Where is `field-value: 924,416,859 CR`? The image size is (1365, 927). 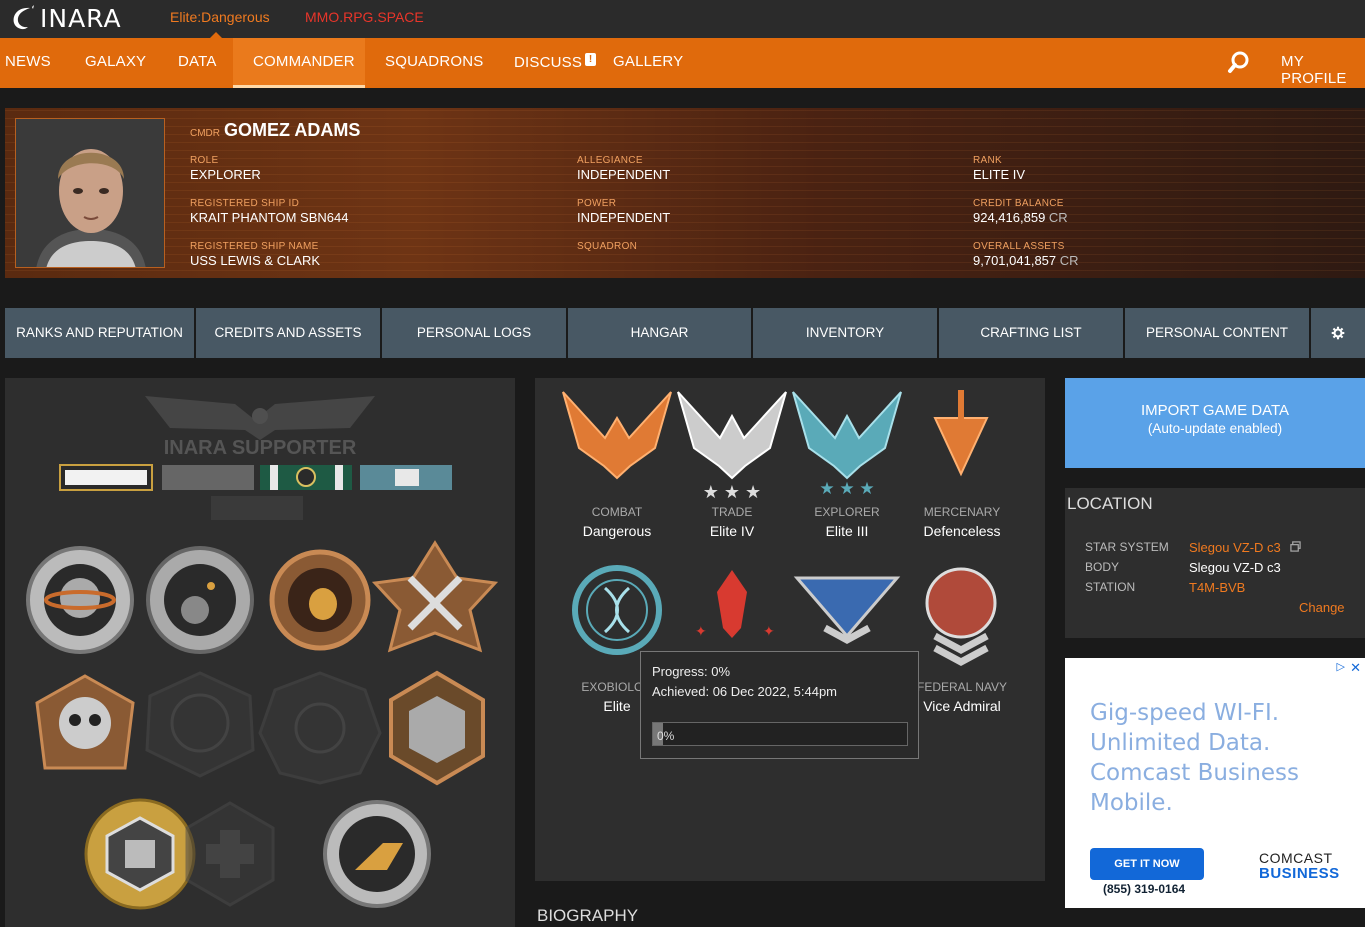 field-value: 924,416,859 CR is located at coordinates (1020, 217).